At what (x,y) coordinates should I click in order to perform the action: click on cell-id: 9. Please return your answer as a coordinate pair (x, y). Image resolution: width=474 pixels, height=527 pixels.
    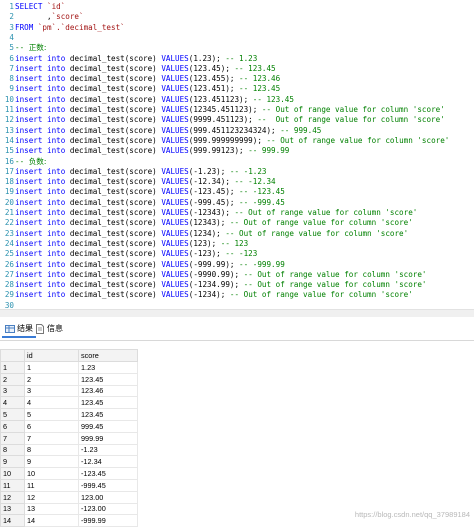
    Looking at the image, I should click on (51, 462).